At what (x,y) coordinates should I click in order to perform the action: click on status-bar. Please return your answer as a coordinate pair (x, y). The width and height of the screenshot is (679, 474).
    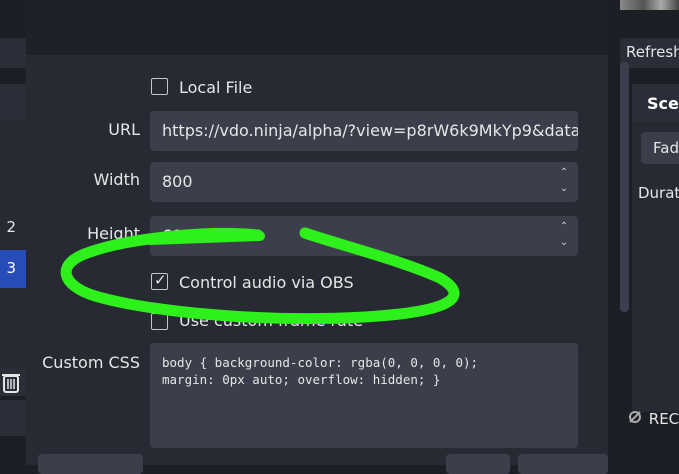
    Looking at the image, I should click on (643, 450).